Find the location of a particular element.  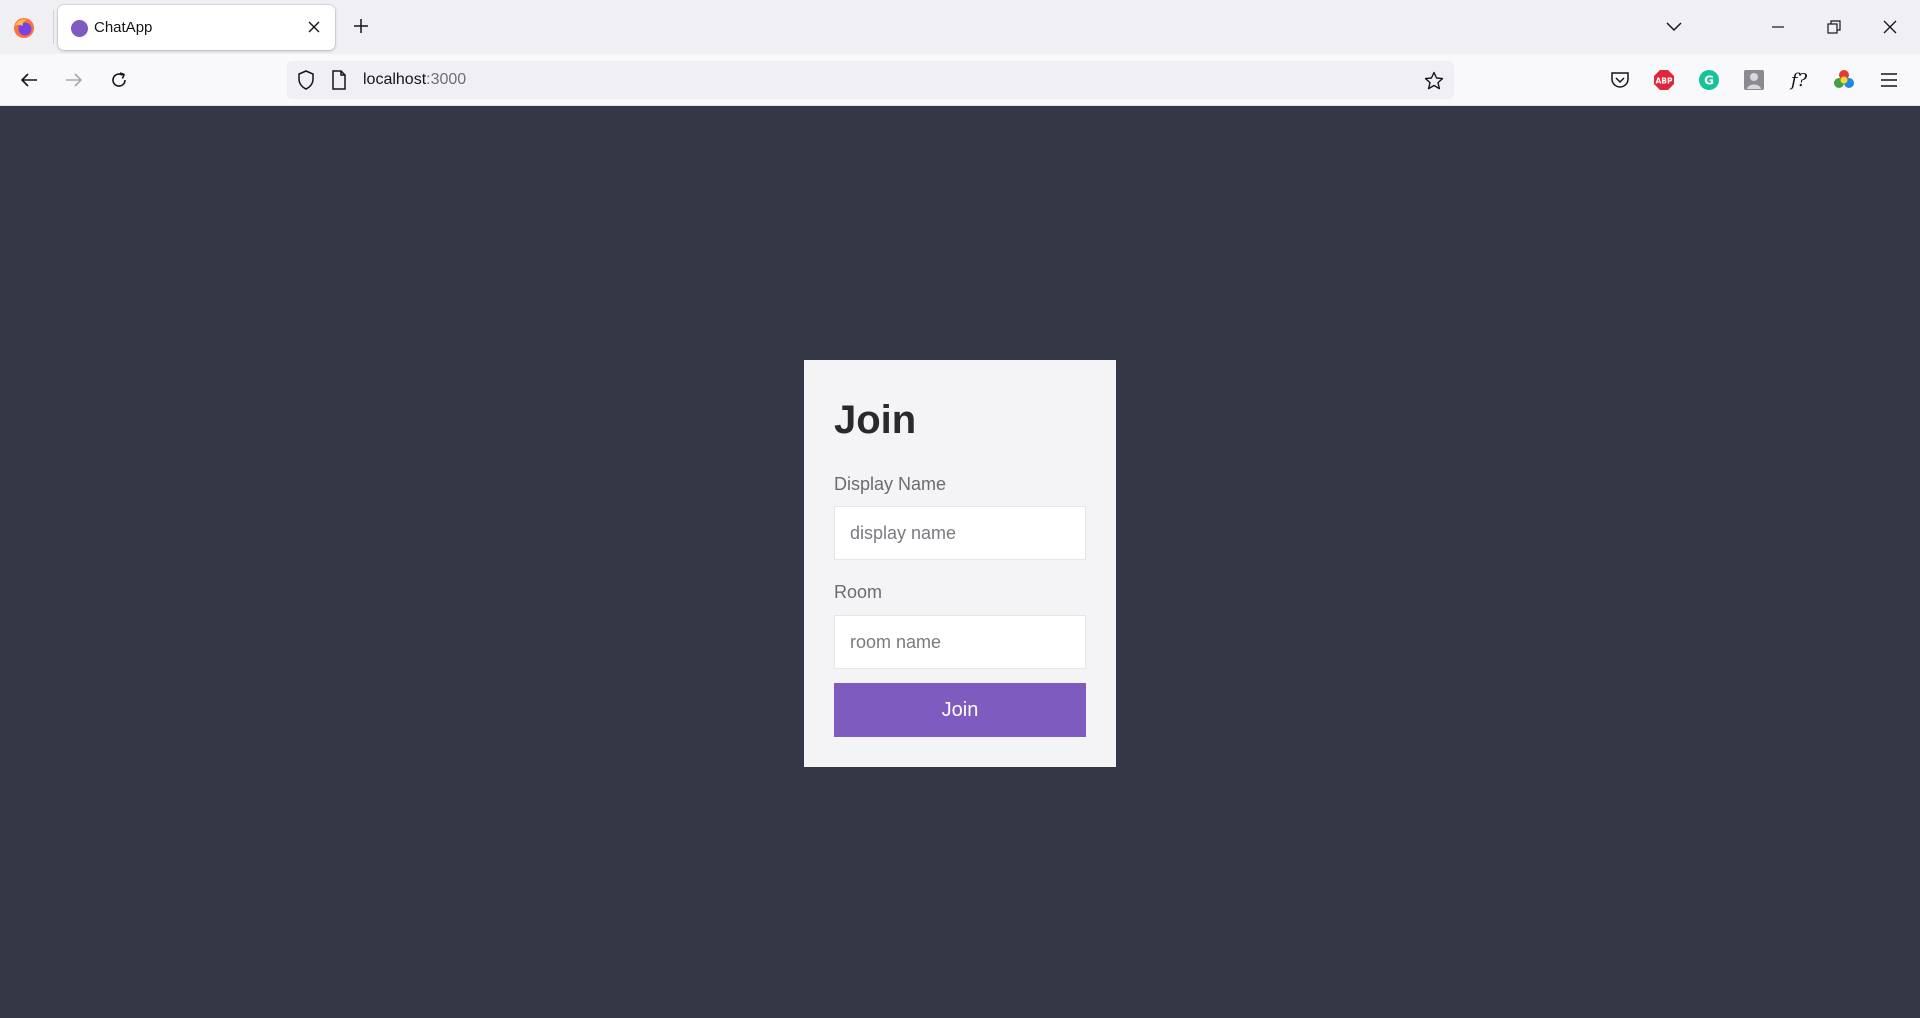

join-card: Join Display Name Room Join is located at coordinates (960, 563).